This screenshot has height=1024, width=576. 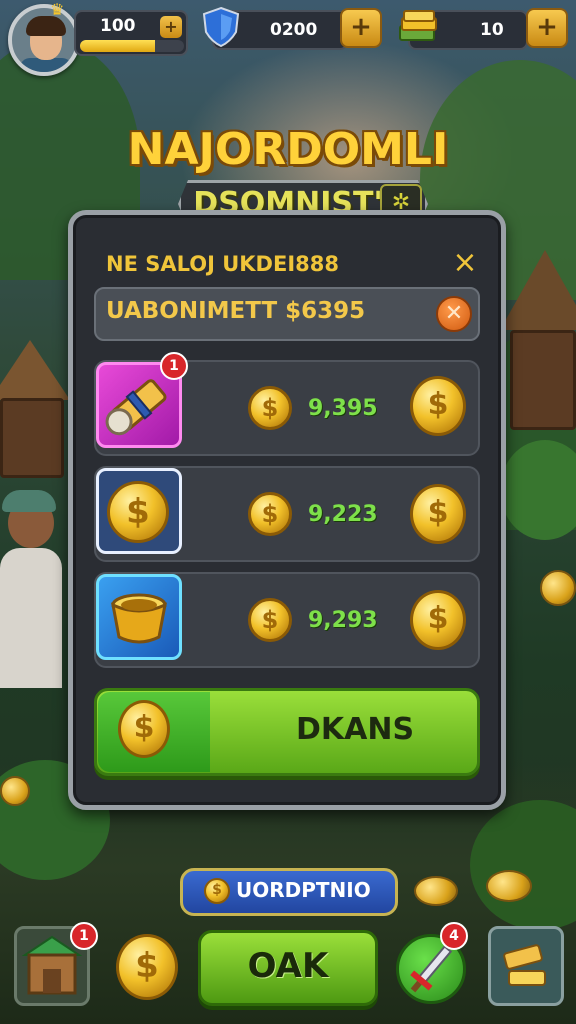 I want to click on cash-plus-button: +, so click(x=547, y=28).